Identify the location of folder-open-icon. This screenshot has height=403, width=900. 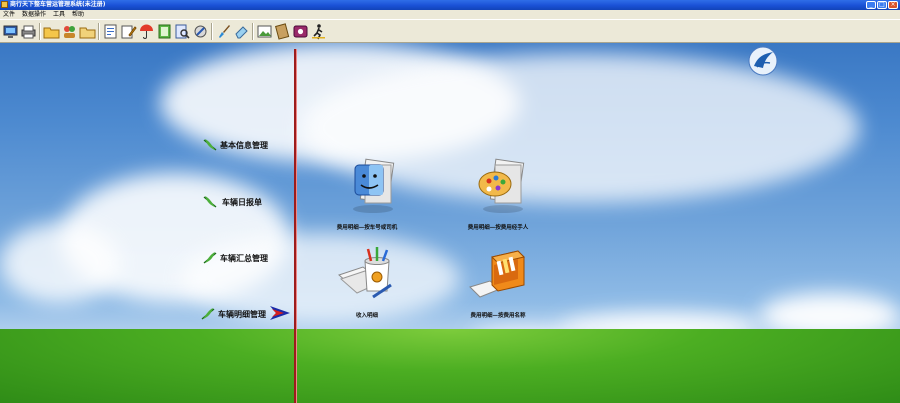
(87, 31).